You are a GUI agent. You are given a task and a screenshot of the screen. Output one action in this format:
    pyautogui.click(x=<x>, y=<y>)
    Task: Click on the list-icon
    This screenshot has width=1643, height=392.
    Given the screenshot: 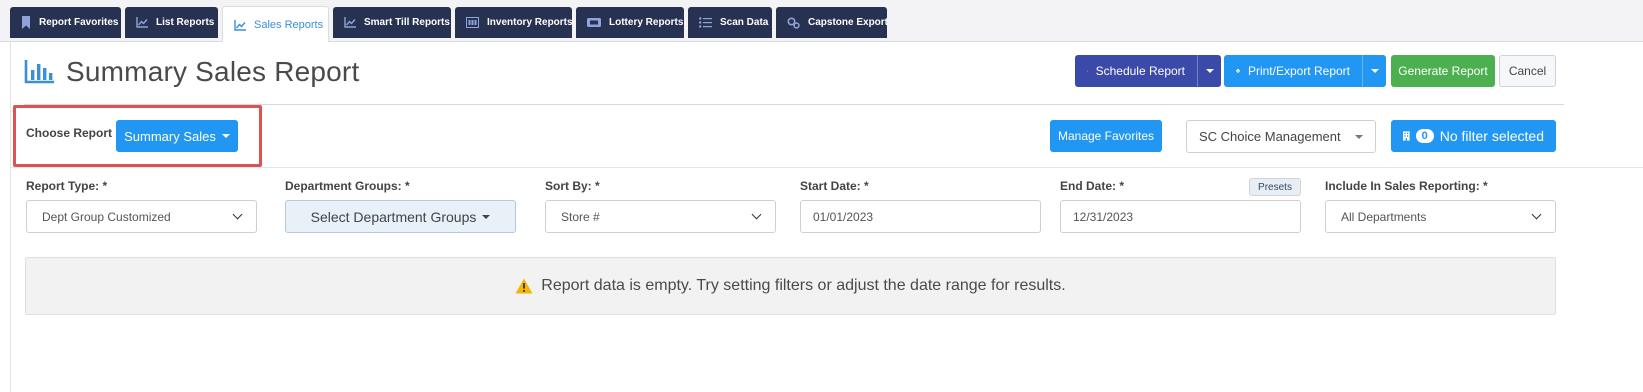 What is the action you would take?
    pyautogui.click(x=705, y=22)
    